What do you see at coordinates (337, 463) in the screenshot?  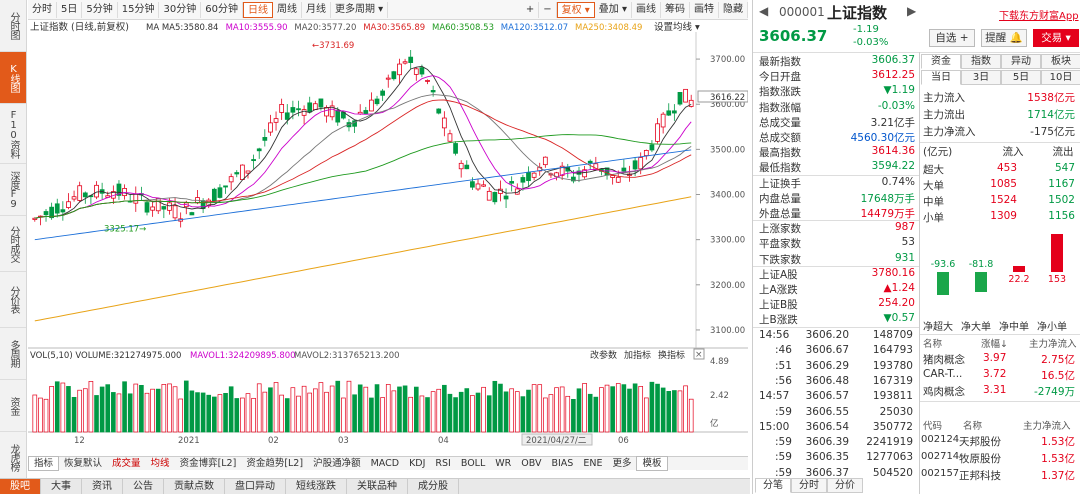 I see `indicator-tab: 沪股通净额` at bounding box center [337, 463].